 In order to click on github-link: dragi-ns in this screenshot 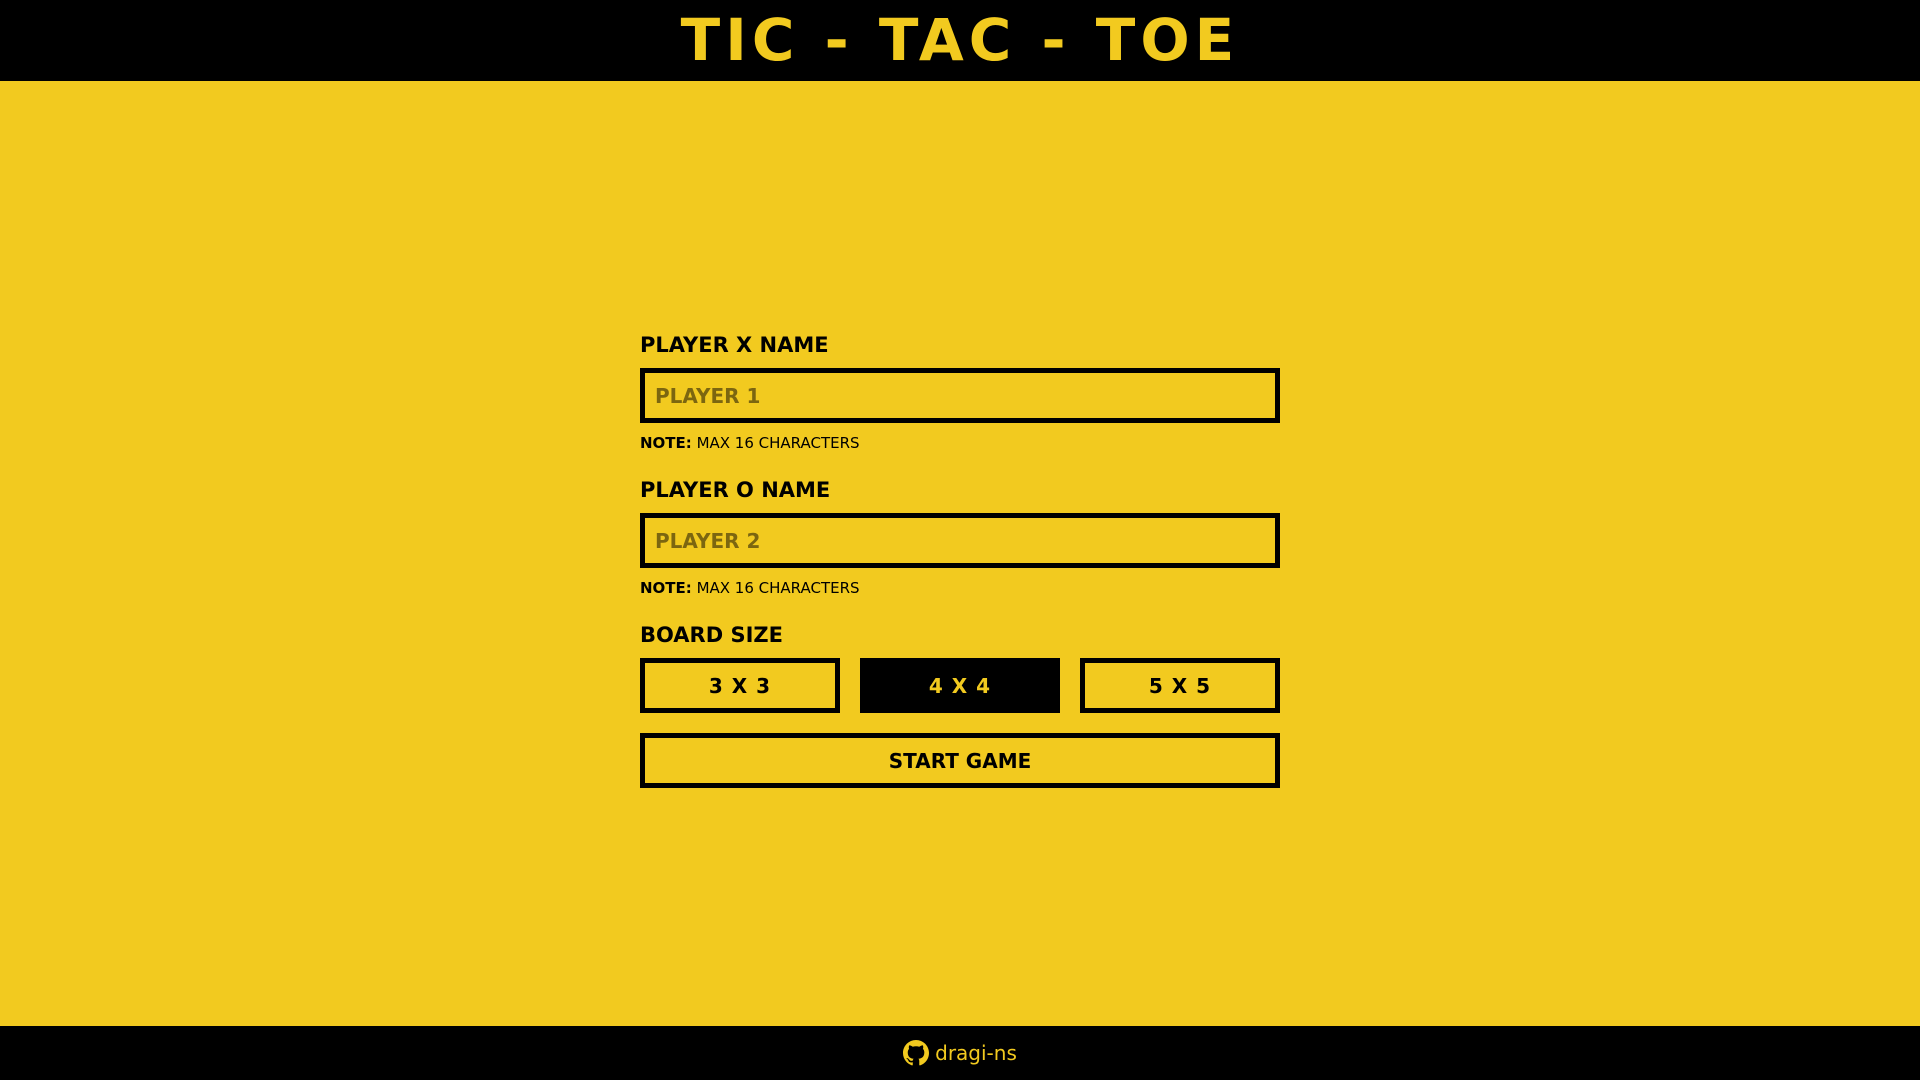, I will do `click(960, 1053)`.